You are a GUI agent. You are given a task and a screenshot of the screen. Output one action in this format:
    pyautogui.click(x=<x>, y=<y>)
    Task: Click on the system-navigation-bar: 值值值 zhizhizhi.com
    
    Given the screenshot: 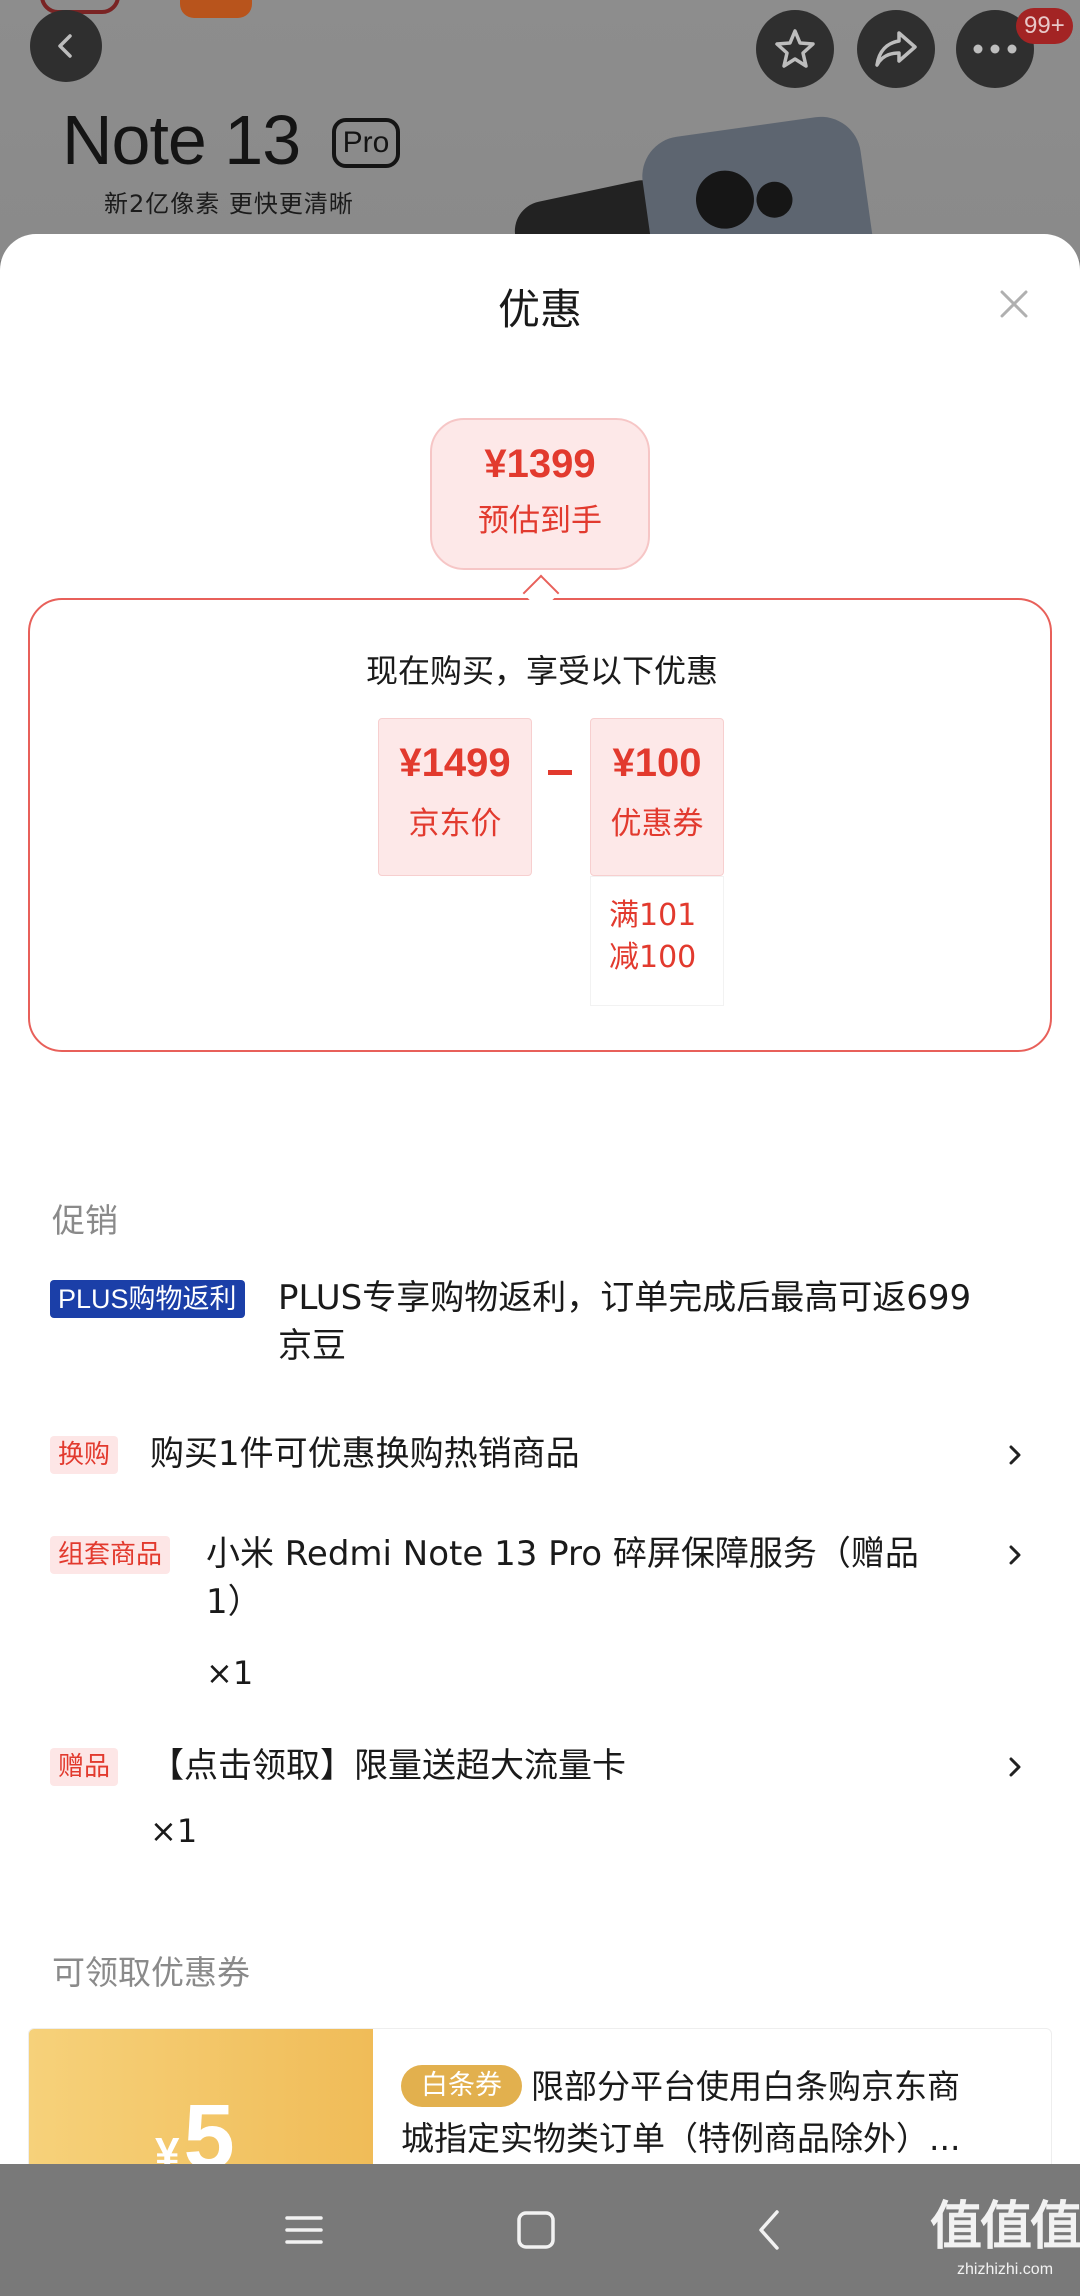 What is the action you would take?
    pyautogui.click(x=540, y=2230)
    